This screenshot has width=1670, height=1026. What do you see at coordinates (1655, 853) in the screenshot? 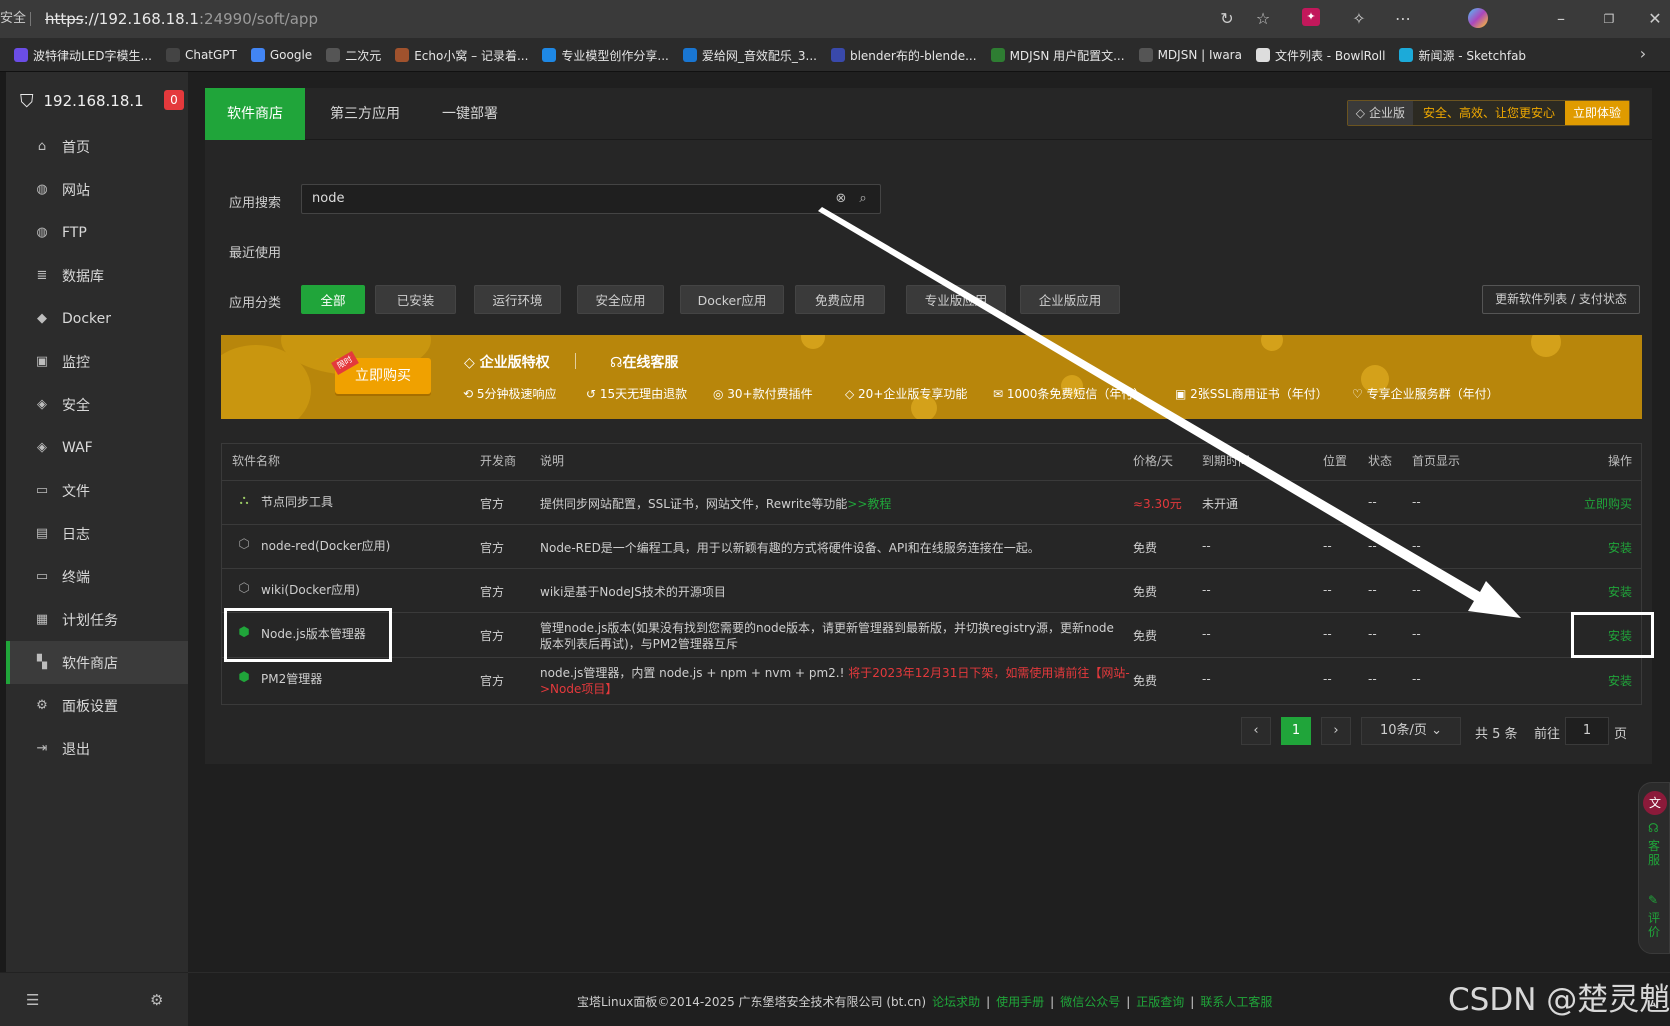
I see `service-link: 客服` at bounding box center [1655, 853].